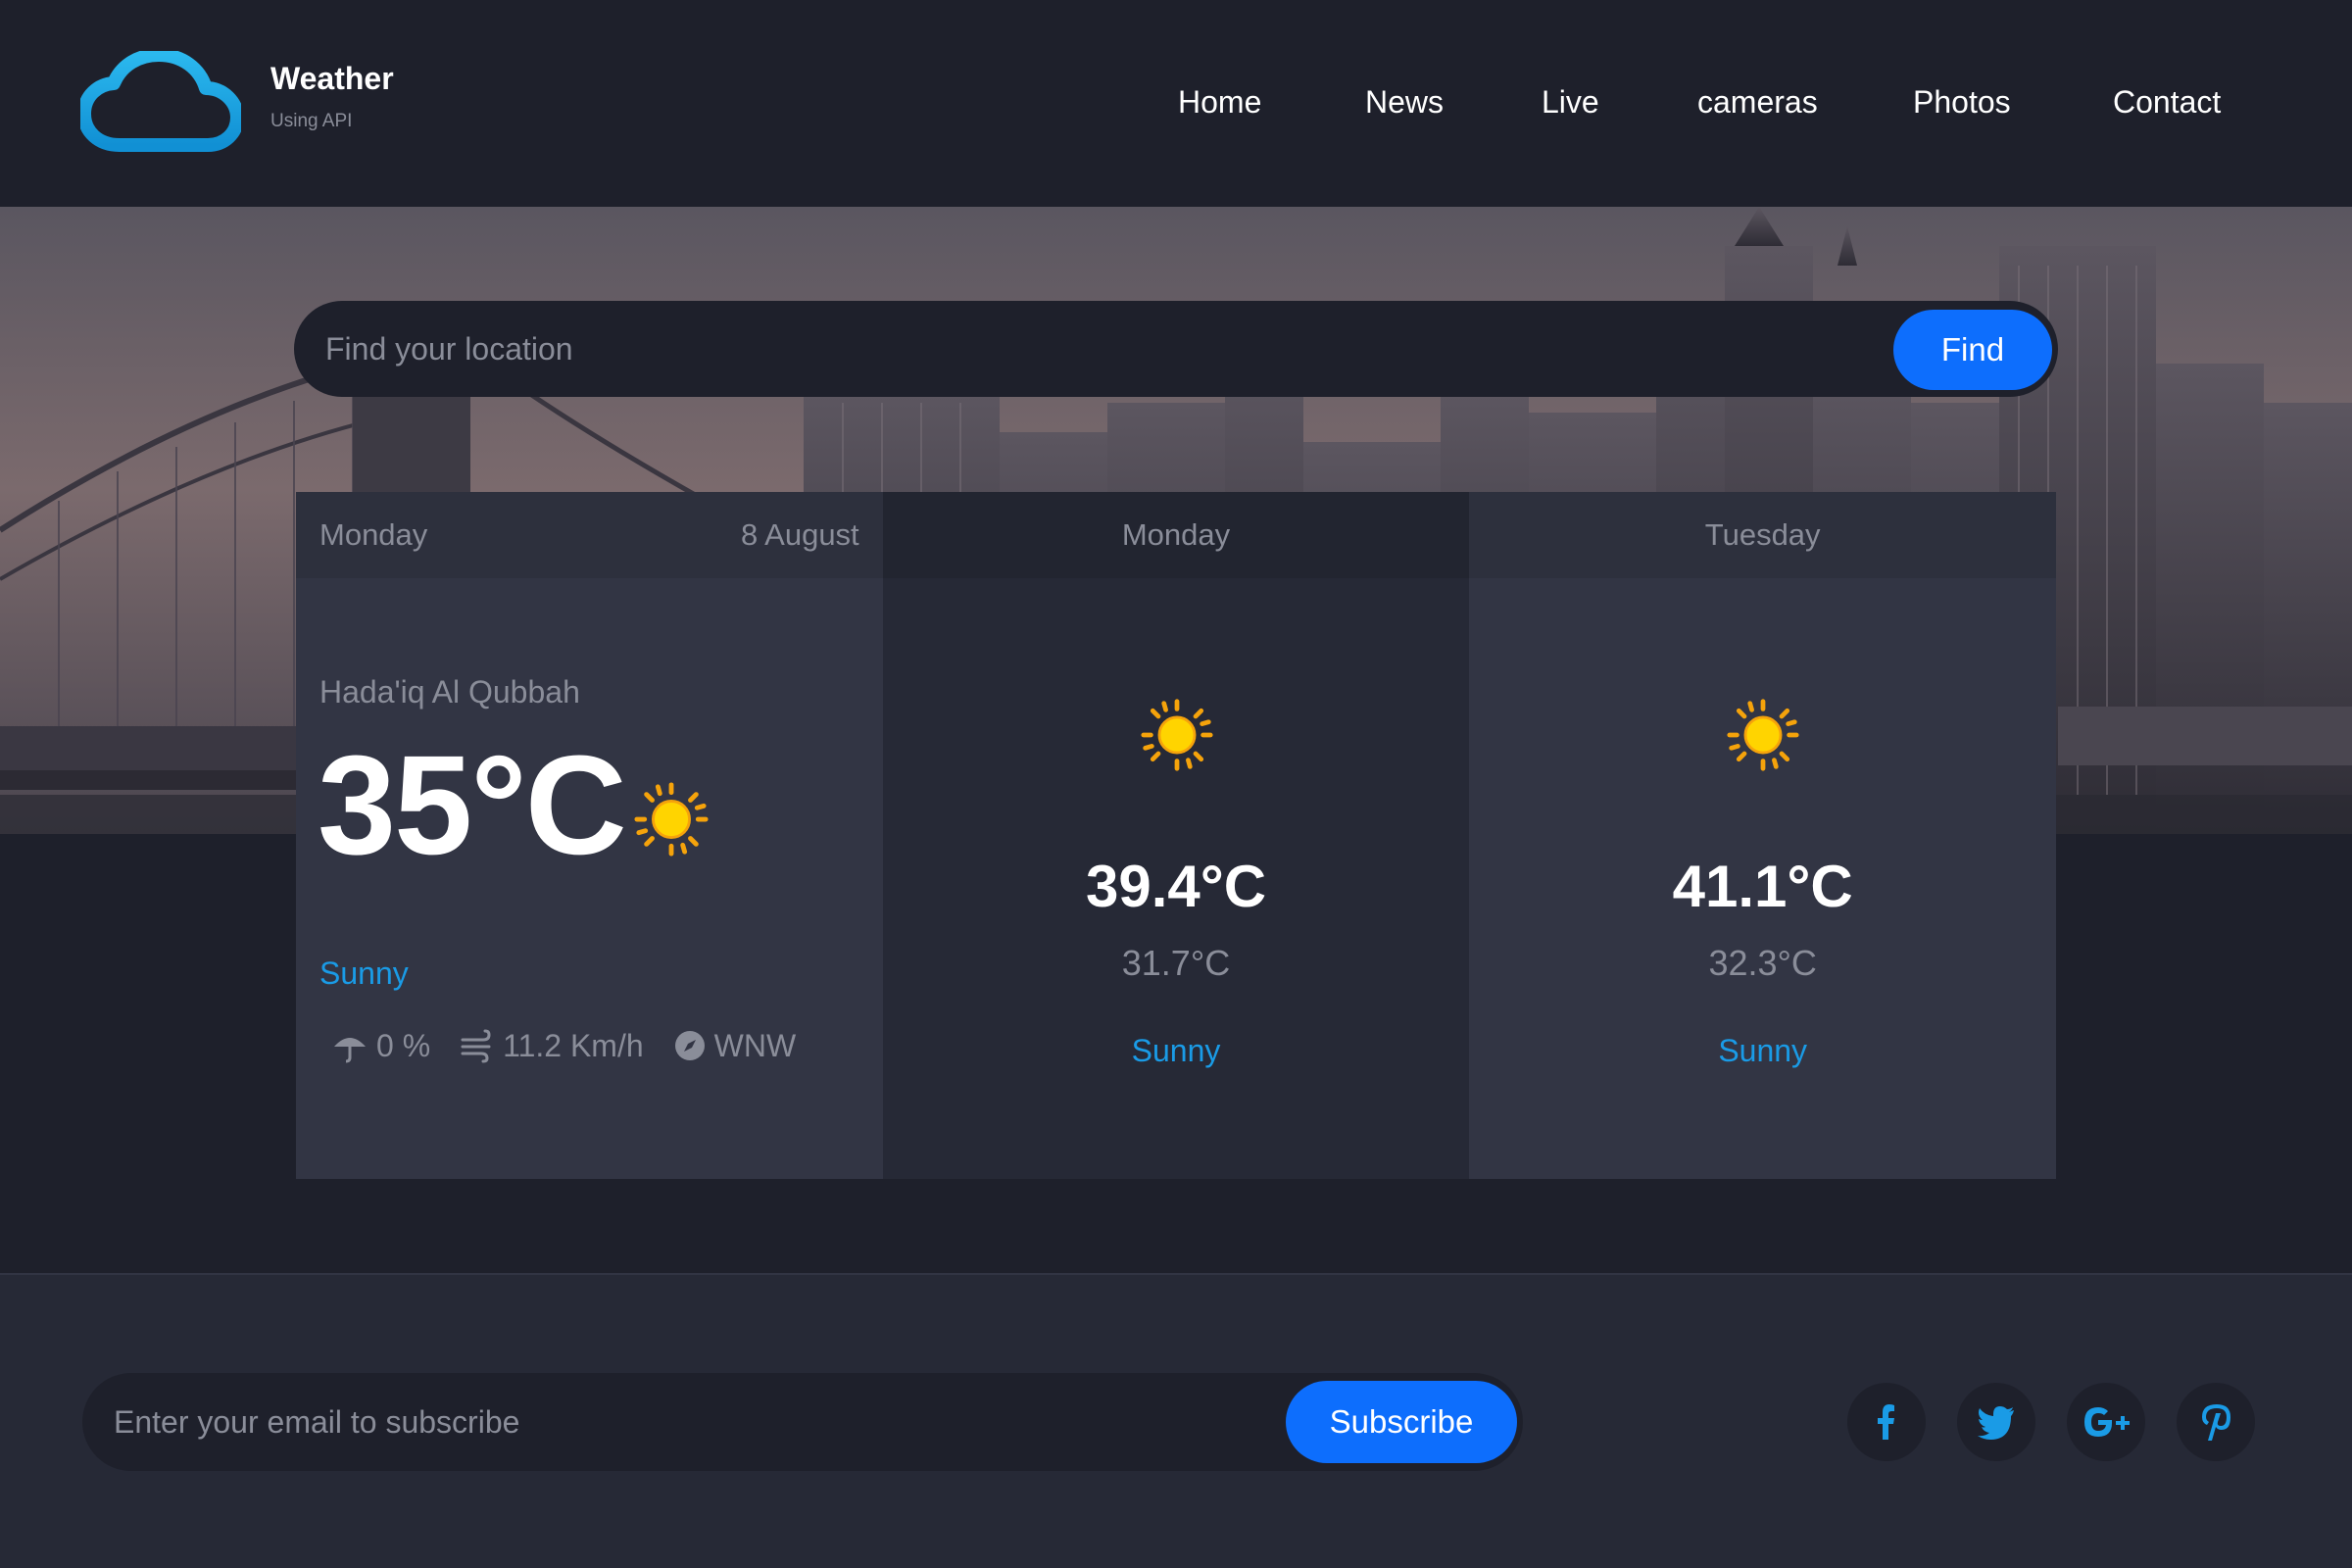 This screenshot has width=2352, height=1568. I want to click on logo: Weather Using API, so click(237, 102).